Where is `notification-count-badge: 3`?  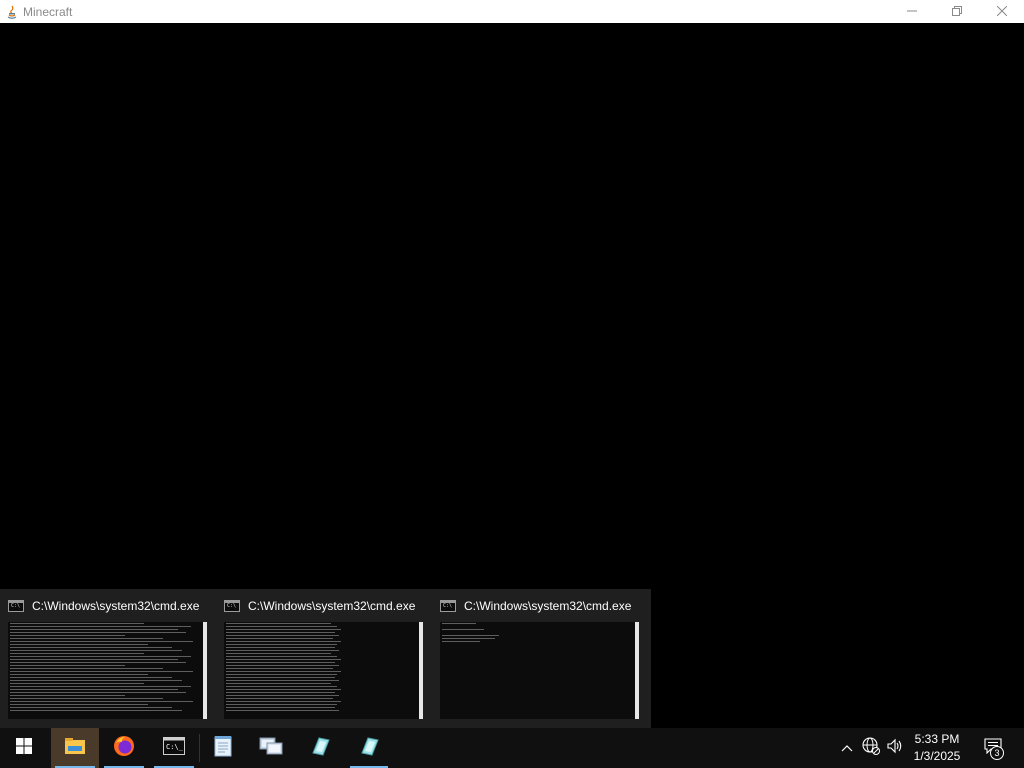
notification-count-badge: 3 is located at coordinates (997, 753).